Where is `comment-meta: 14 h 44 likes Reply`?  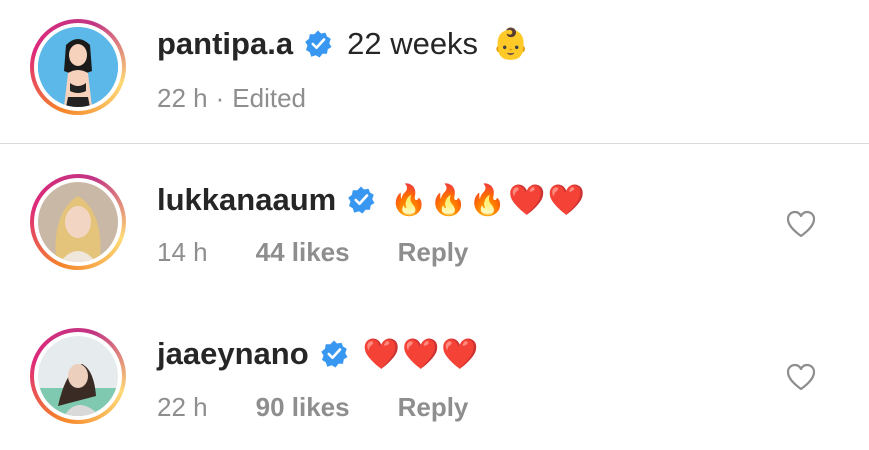
comment-meta: 14 h 44 likes Reply is located at coordinates (336, 252).